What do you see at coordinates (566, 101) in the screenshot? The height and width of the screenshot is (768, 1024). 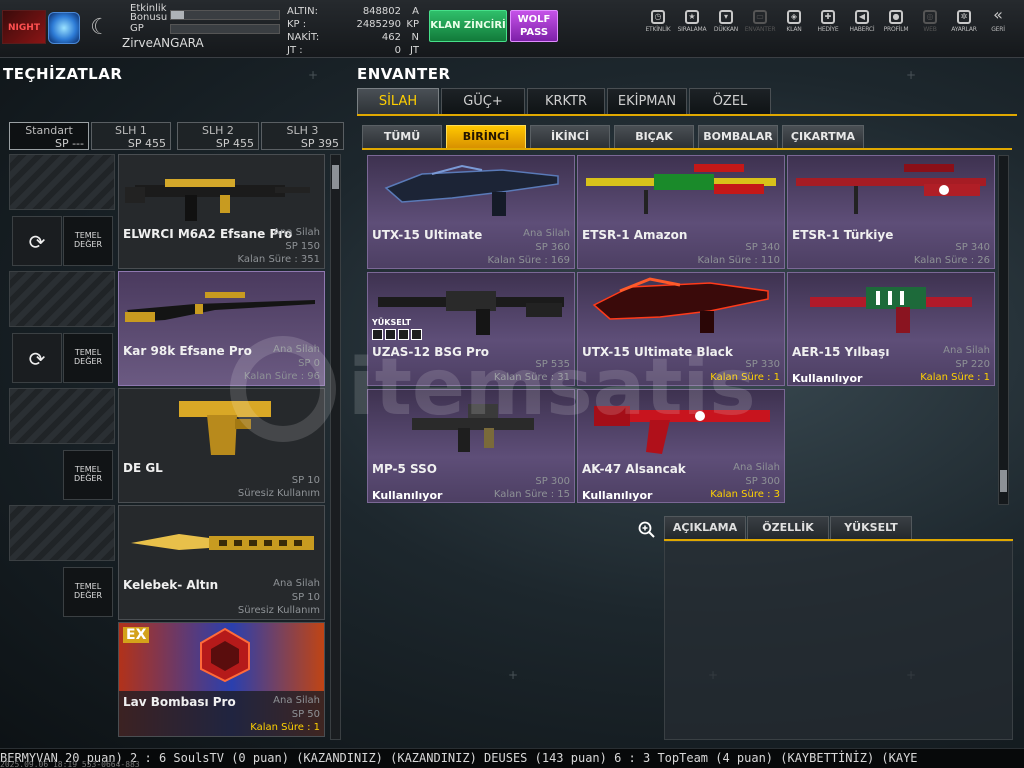 I see `tab-character: KRKTR` at bounding box center [566, 101].